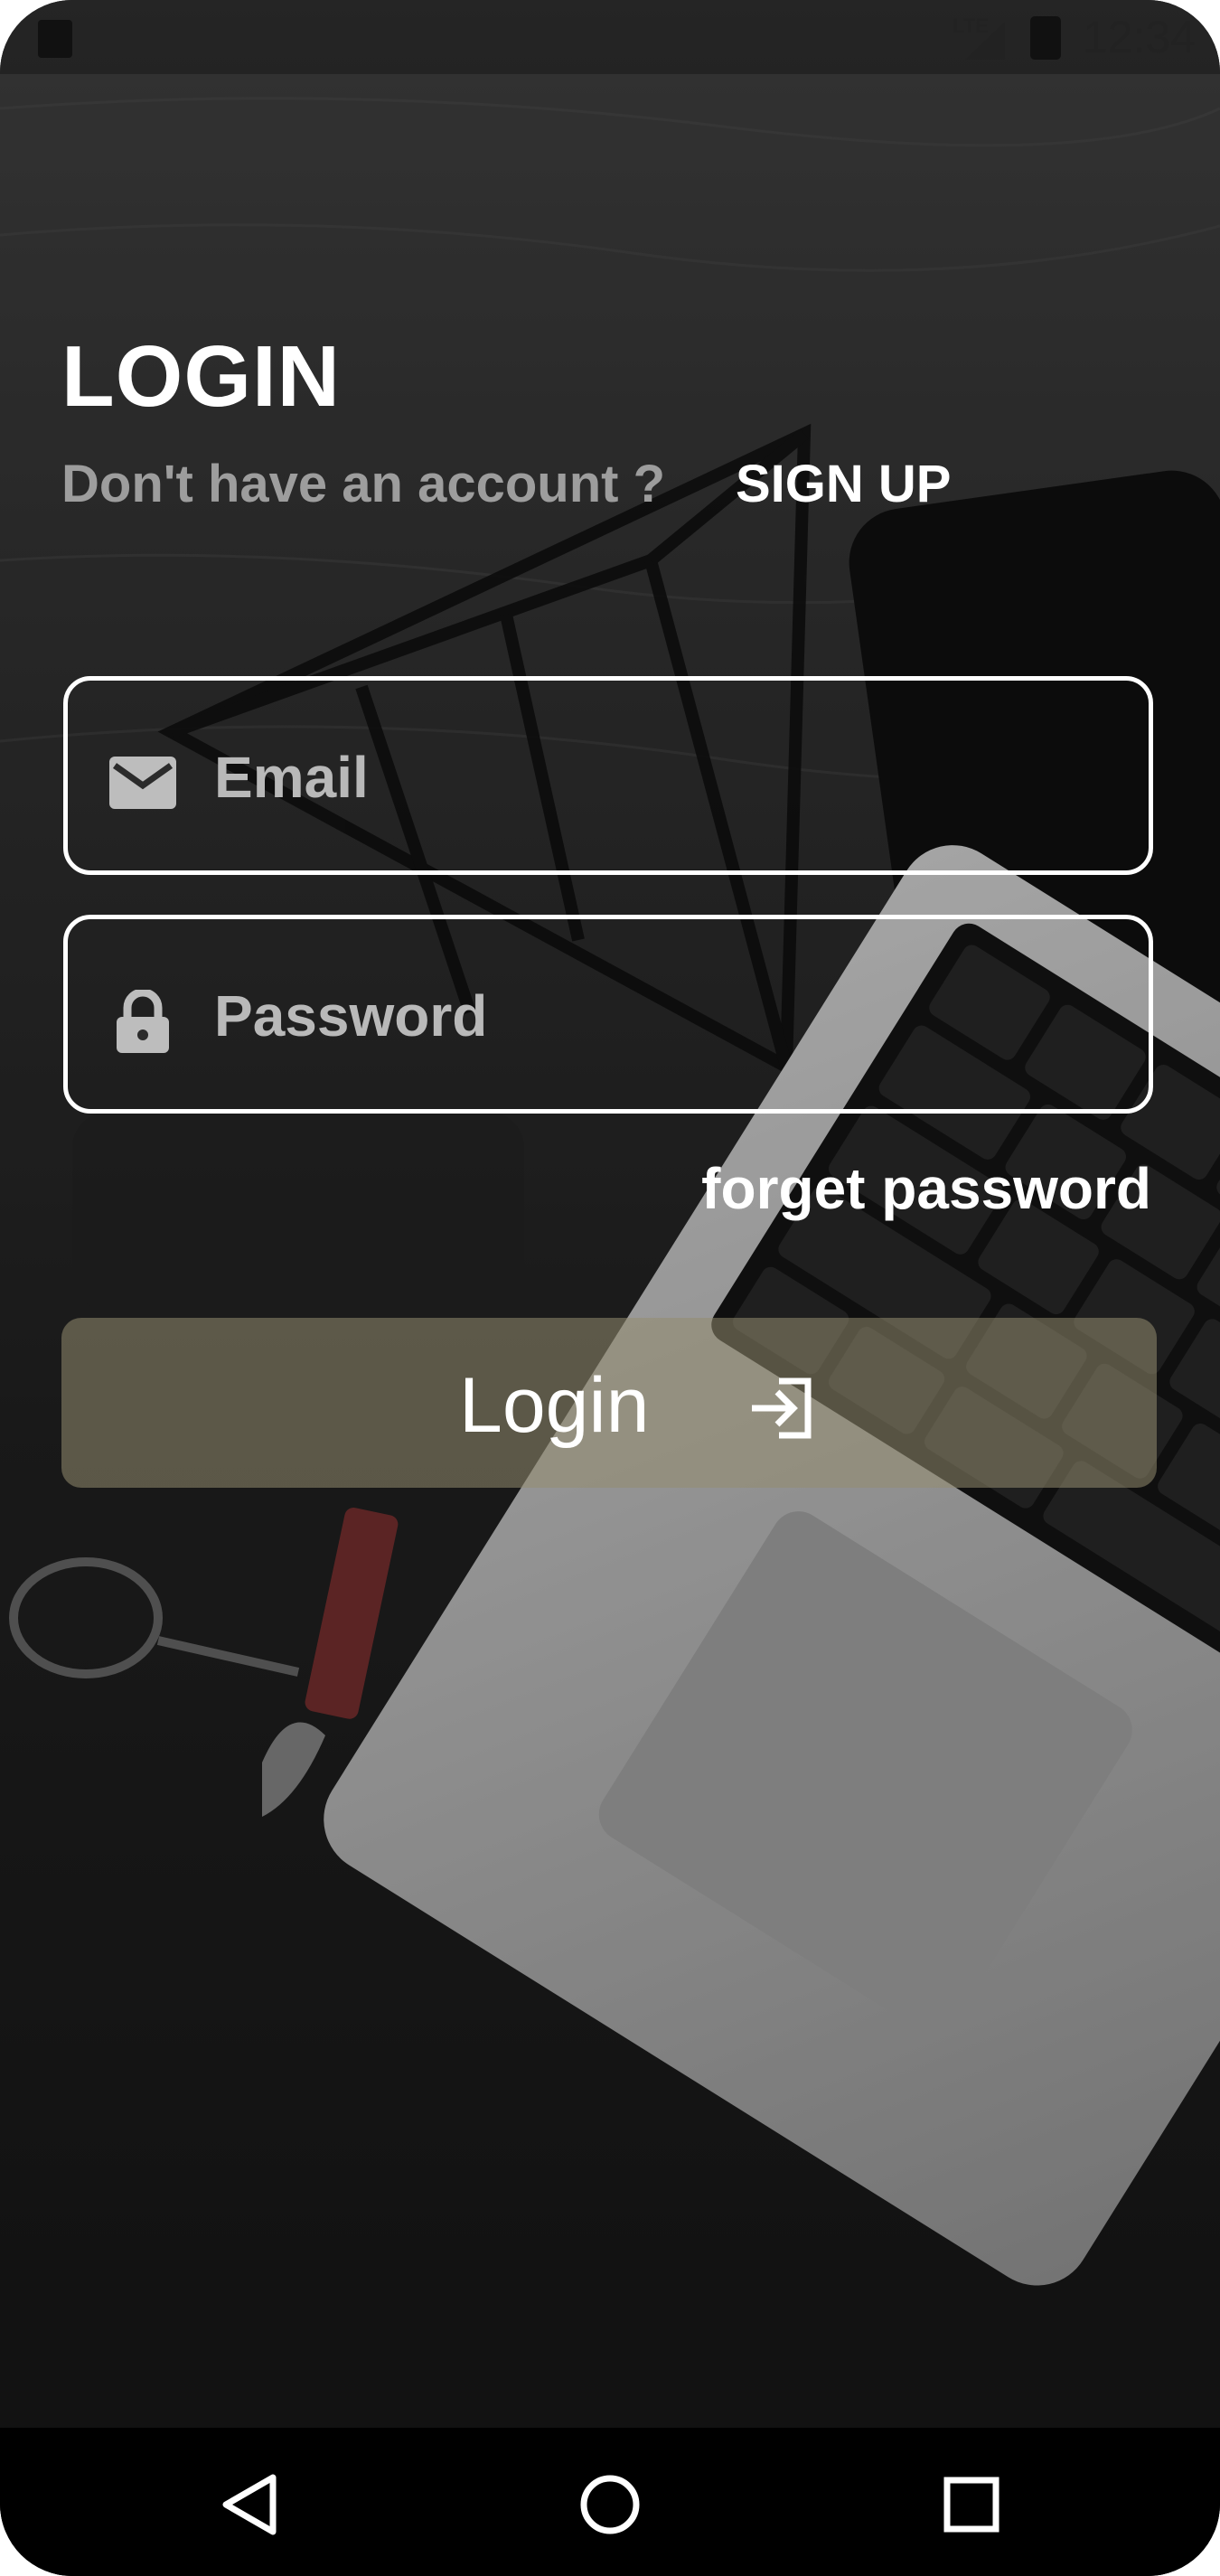 This screenshot has height=2576, width=1220. I want to click on recents-square-icon, so click(971, 2504).